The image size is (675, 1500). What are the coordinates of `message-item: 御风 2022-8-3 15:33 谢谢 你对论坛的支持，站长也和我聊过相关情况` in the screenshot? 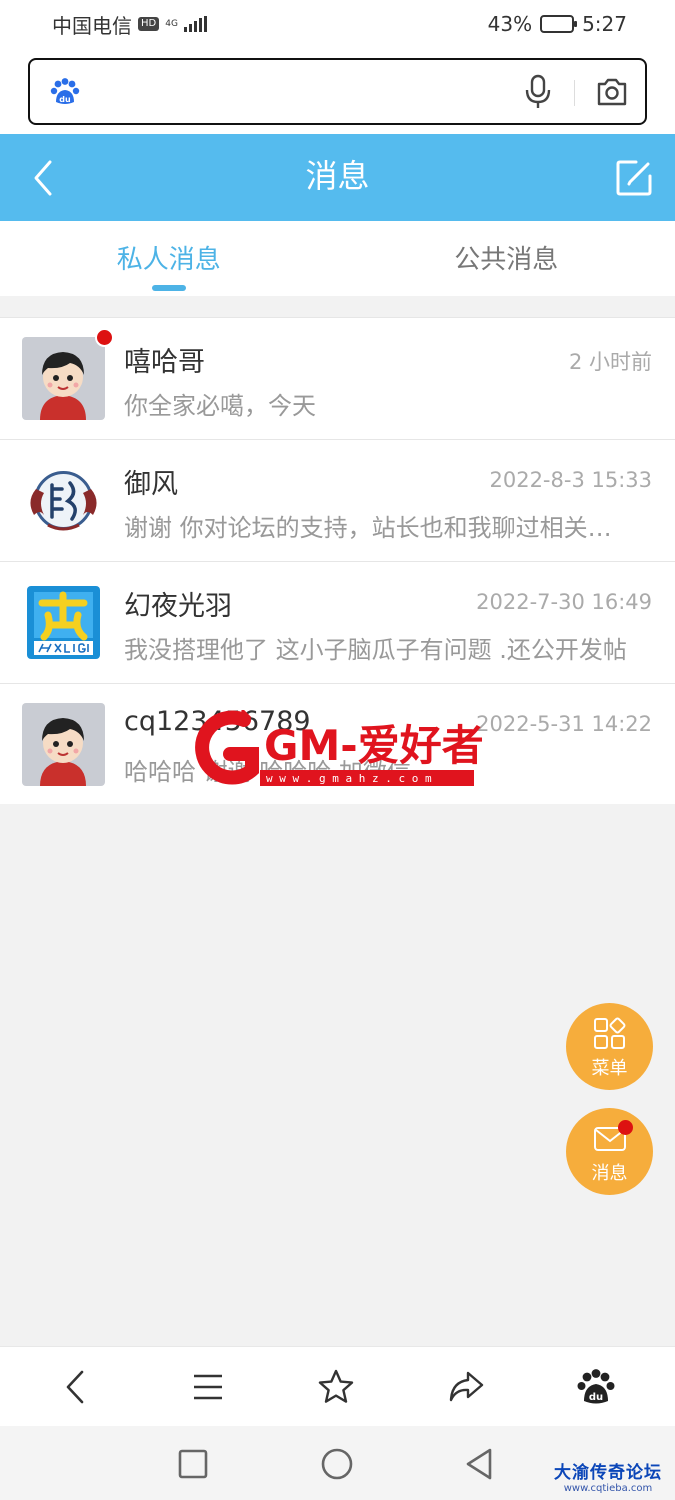 It's located at (337, 501).